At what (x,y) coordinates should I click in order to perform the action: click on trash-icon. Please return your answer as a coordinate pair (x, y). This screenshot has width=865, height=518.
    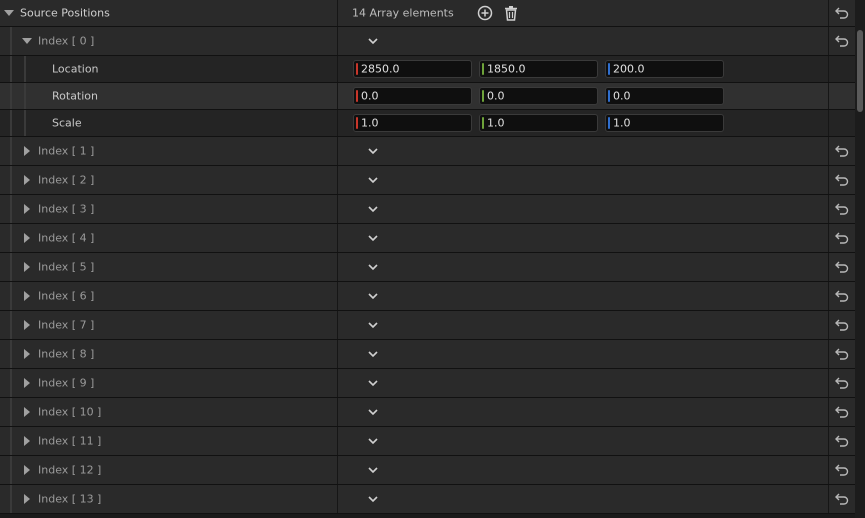
    Looking at the image, I should click on (511, 13).